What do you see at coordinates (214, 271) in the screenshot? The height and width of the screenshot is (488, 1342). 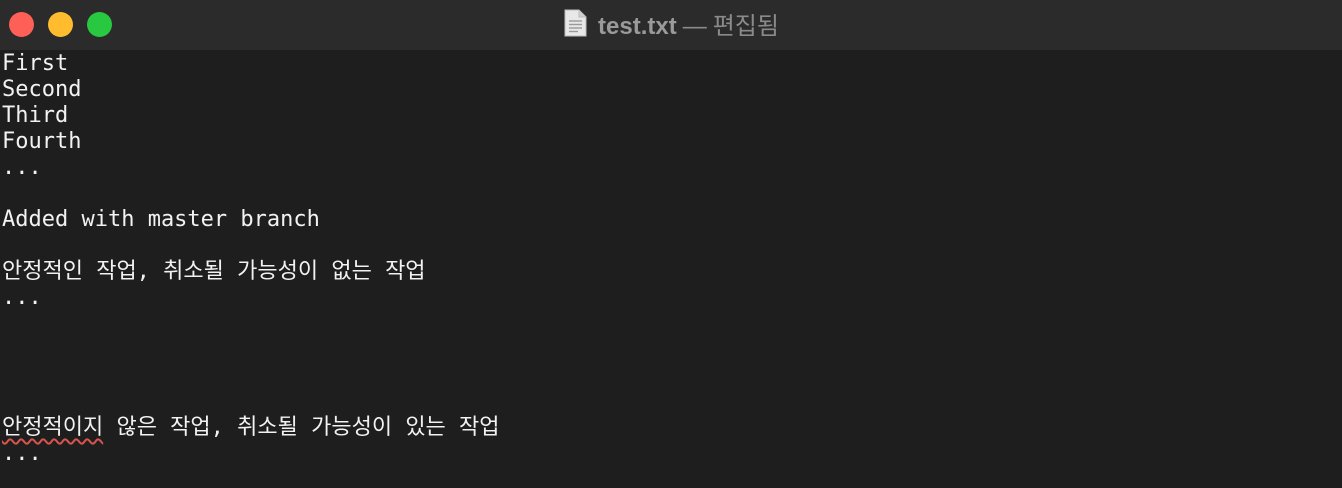 I see `text-line: 안정적인 작업, 취소될 가능성이 없는 작업` at bounding box center [214, 271].